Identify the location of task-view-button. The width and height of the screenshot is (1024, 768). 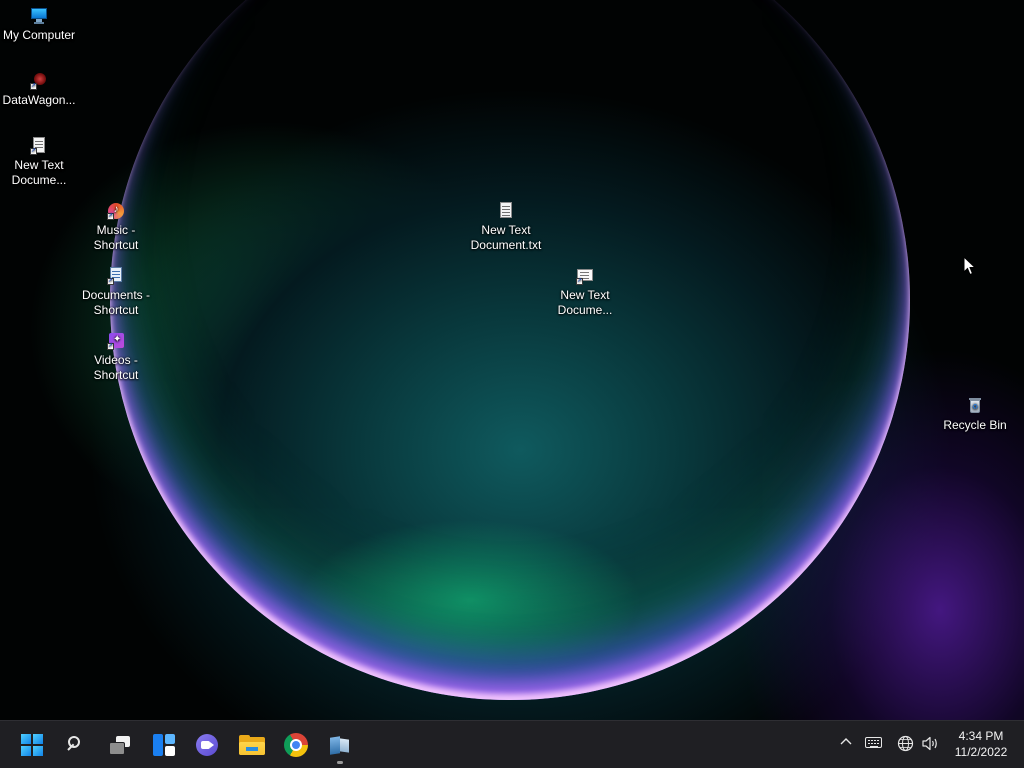
(120, 745).